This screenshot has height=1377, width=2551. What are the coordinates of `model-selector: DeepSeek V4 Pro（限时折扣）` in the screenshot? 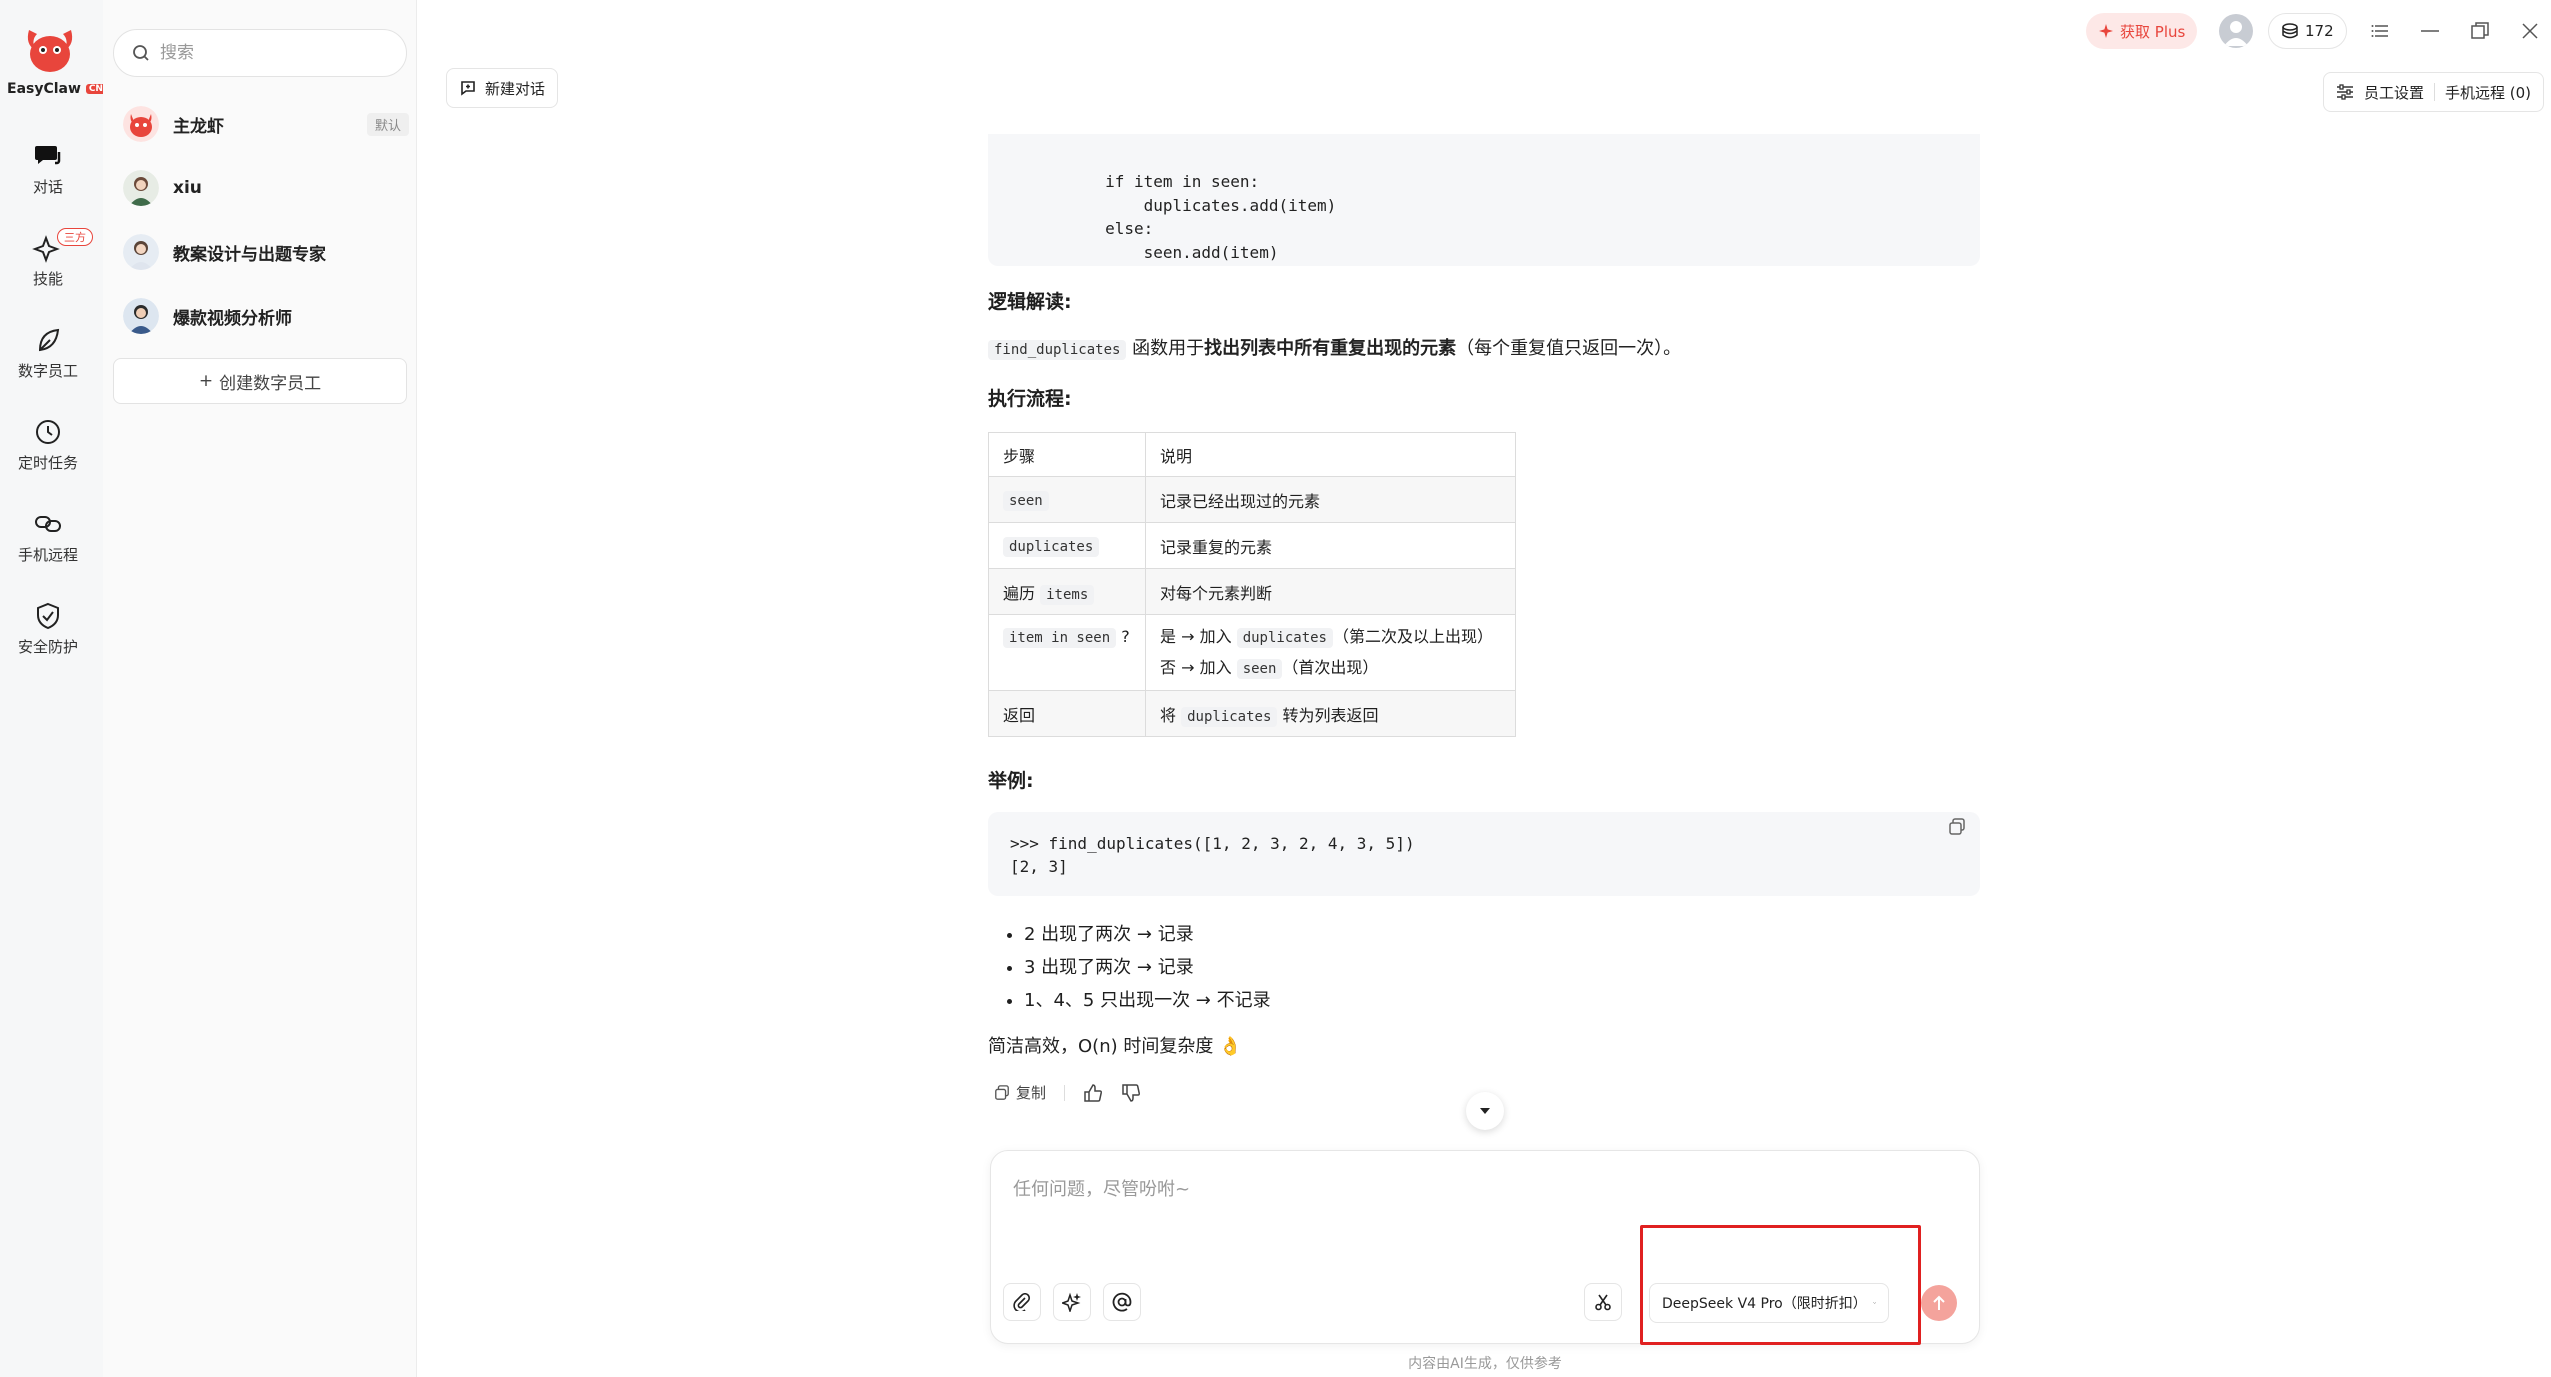 It's located at (1769, 1303).